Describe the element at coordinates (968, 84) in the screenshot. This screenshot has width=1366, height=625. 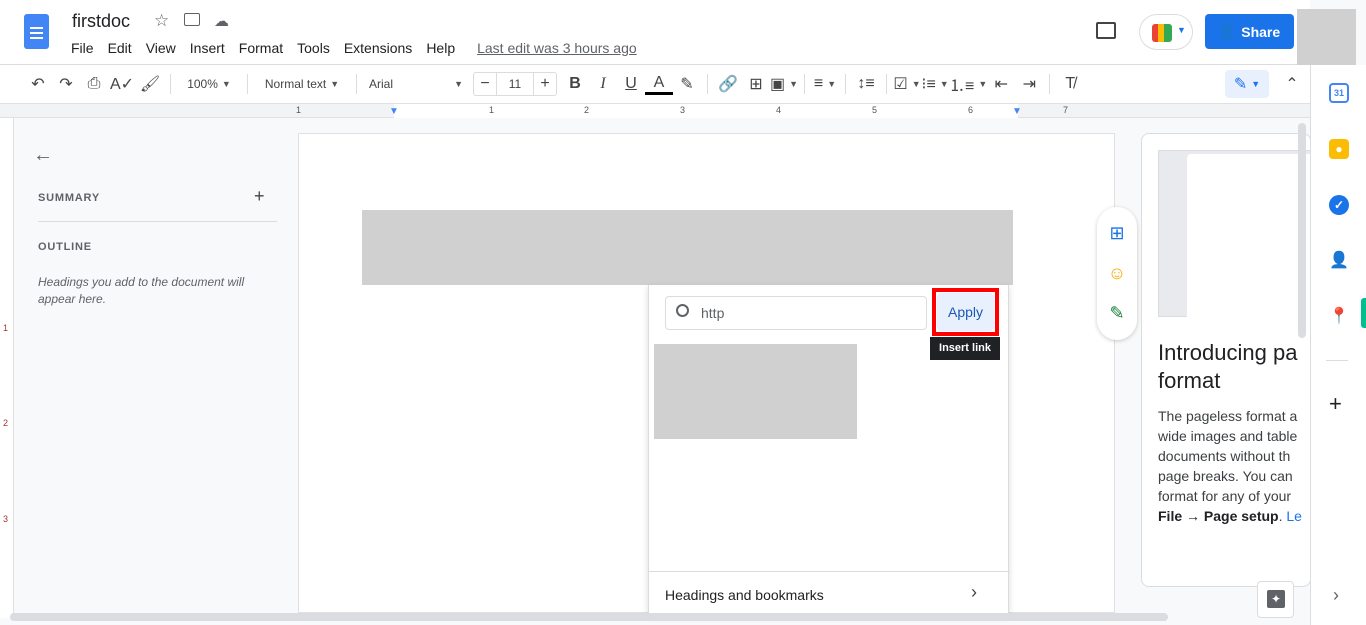
I see `numbered-list-icon: ⒈≡ ▼` at that location.